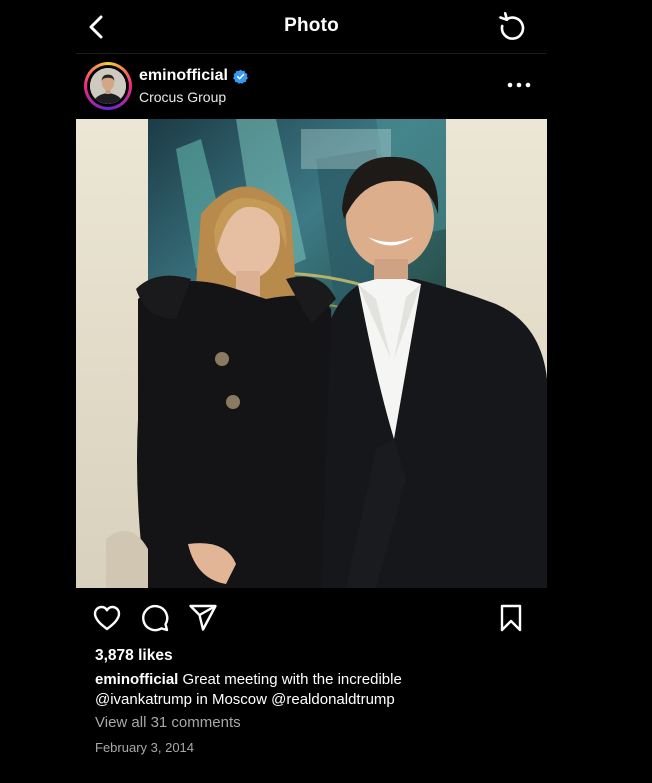  Describe the element at coordinates (143, 699) in the screenshot. I see `mention-ivankatrump: @ivankatrump` at that location.